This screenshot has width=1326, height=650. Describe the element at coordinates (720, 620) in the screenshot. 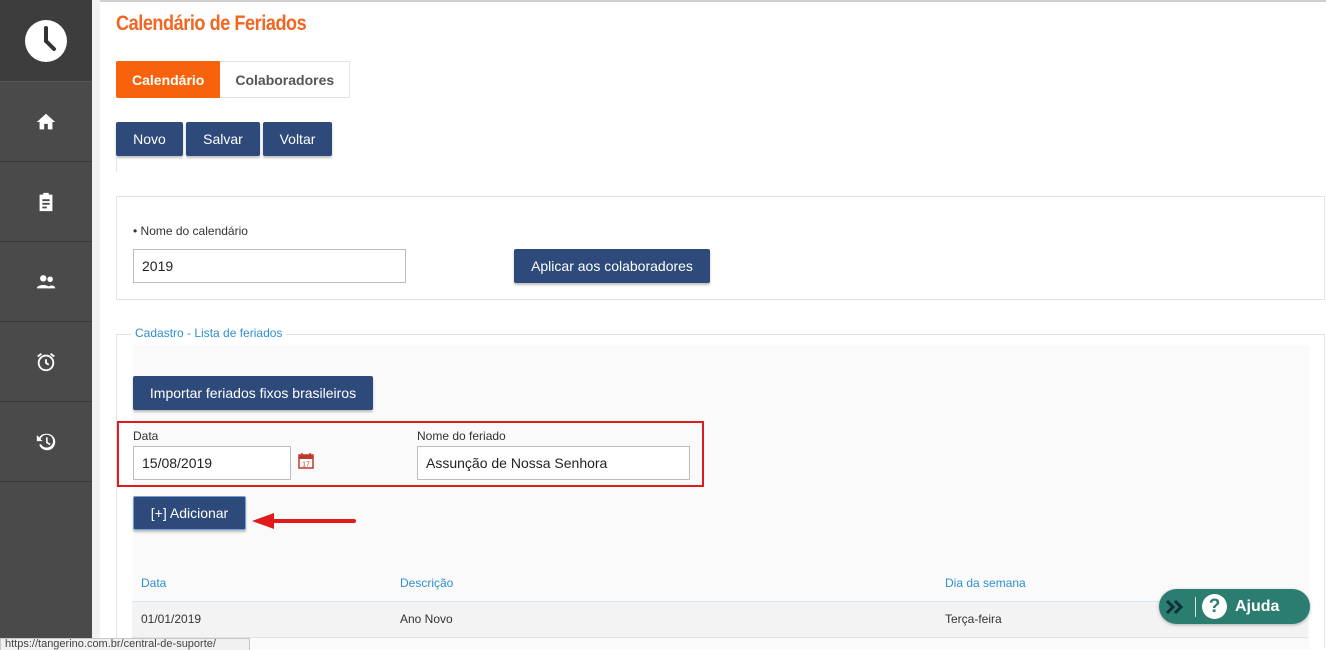

I see `table-row: 01/01/2019 Ano Novo Terça-feira` at that location.